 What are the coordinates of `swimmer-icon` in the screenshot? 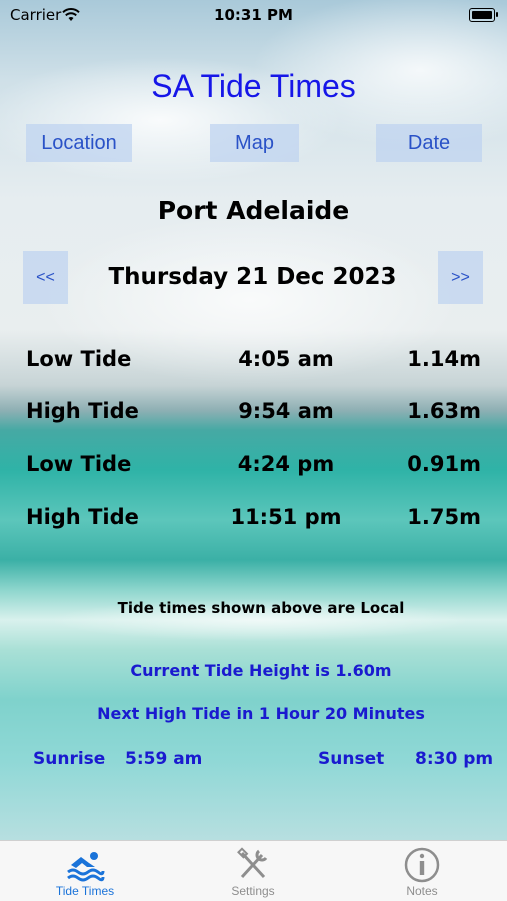 It's located at (86, 867).